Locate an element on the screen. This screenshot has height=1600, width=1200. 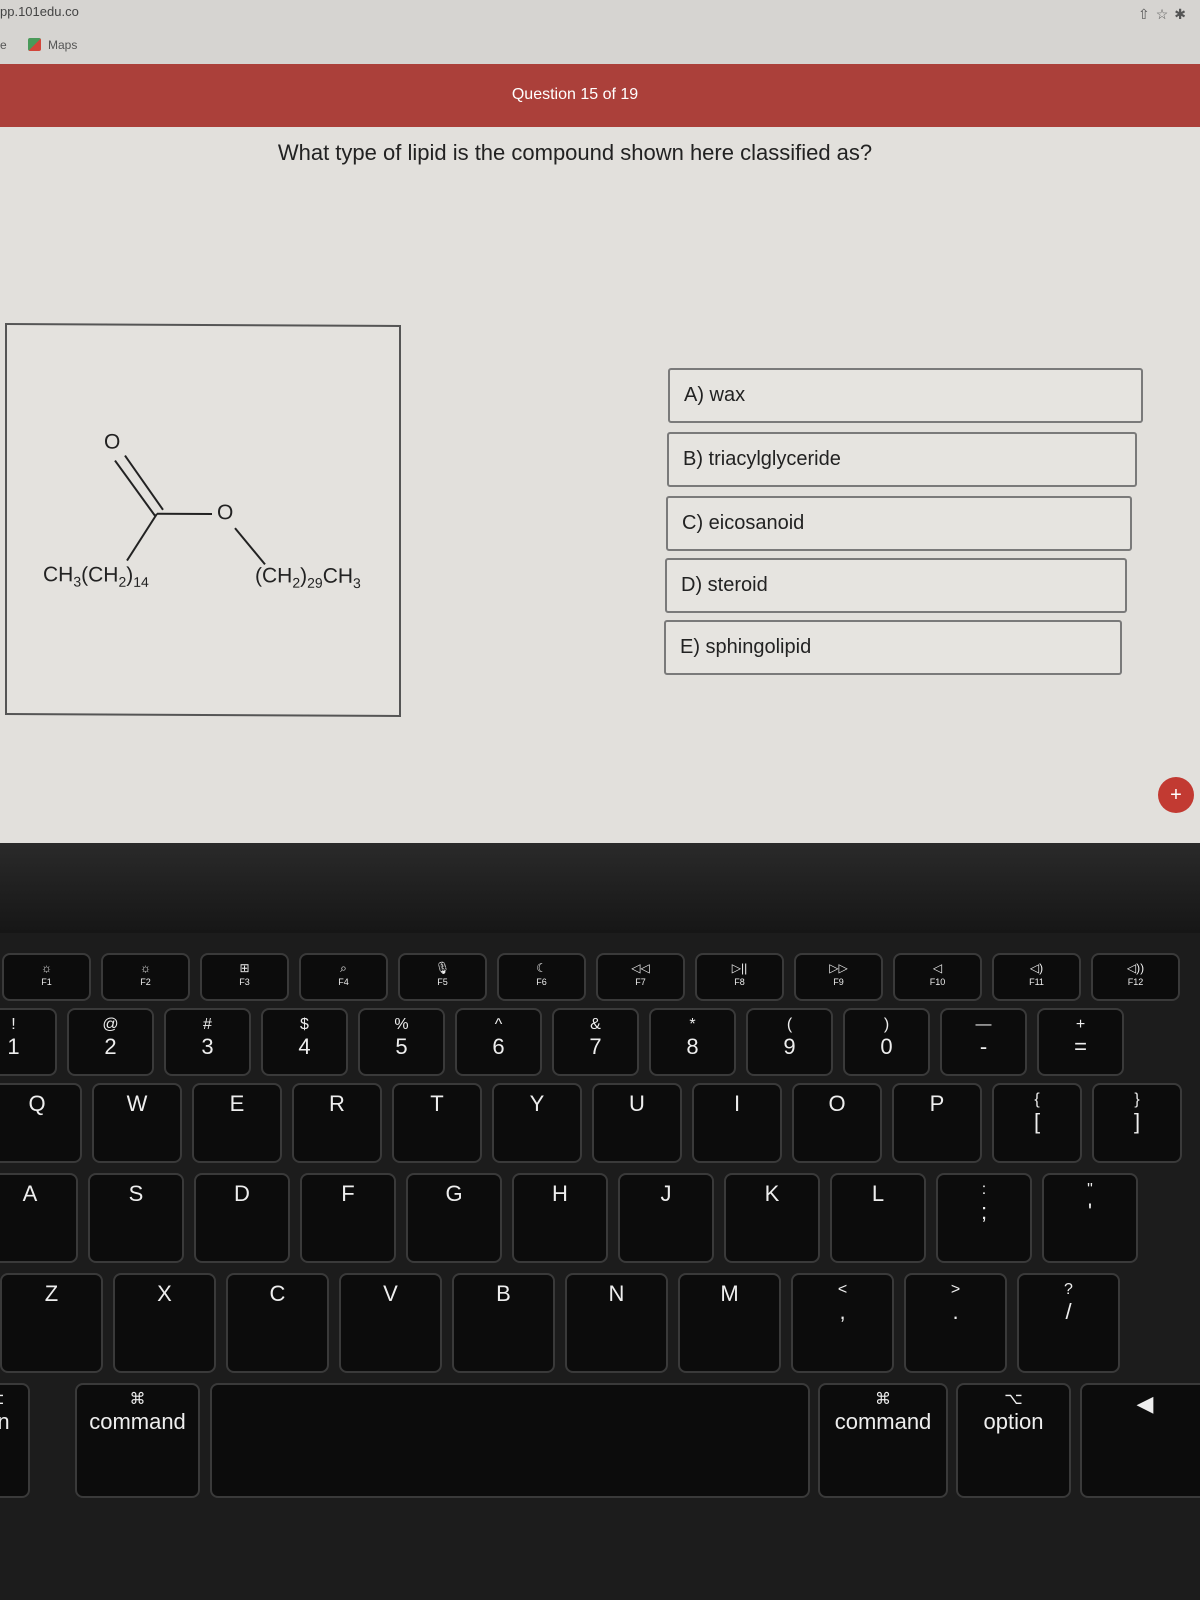
key-t: T is located at coordinates (437, 1123).